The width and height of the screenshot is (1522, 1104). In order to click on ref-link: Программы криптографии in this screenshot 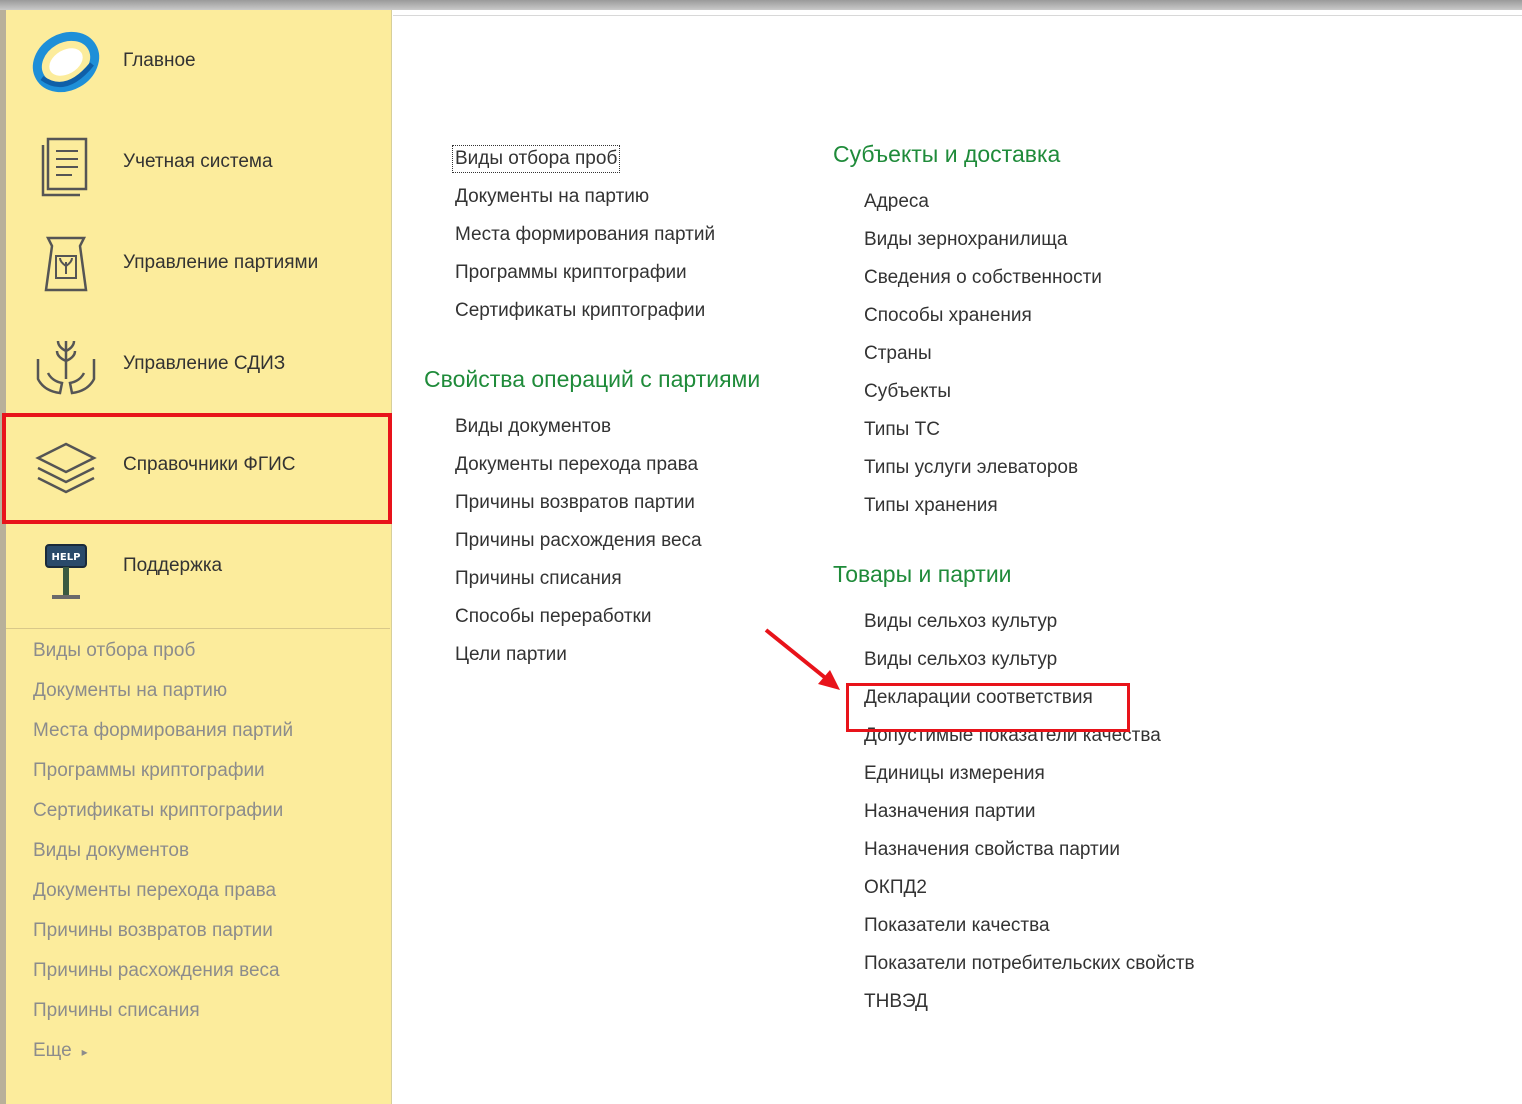, I will do `click(571, 273)`.